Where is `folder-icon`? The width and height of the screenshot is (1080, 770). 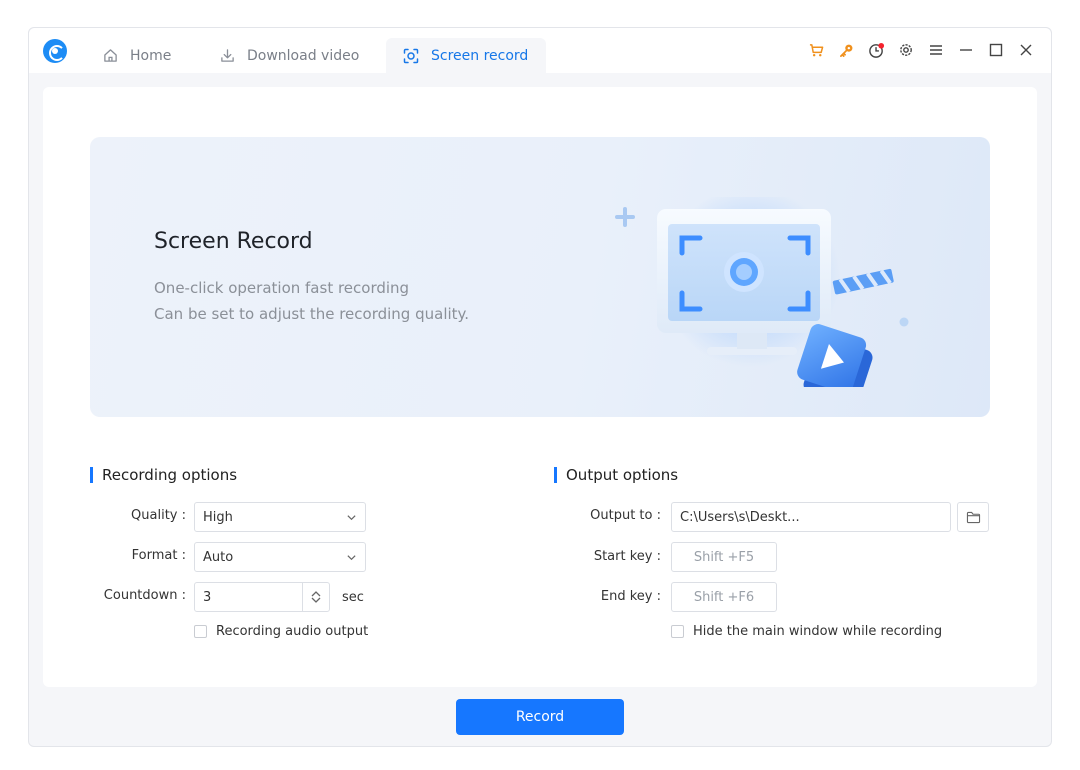 folder-icon is located at coordinates (973, 517).